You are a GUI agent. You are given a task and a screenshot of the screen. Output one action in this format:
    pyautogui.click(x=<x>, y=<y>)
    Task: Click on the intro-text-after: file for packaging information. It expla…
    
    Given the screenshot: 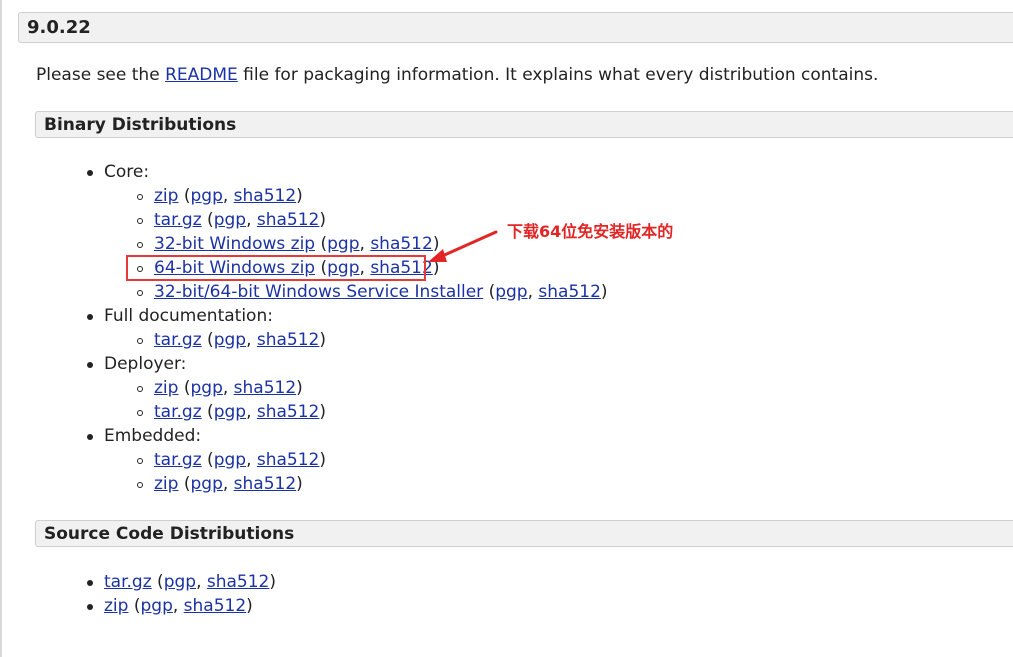 What is the action you would take?
    pyautogui.click(x=558, y=75)
    